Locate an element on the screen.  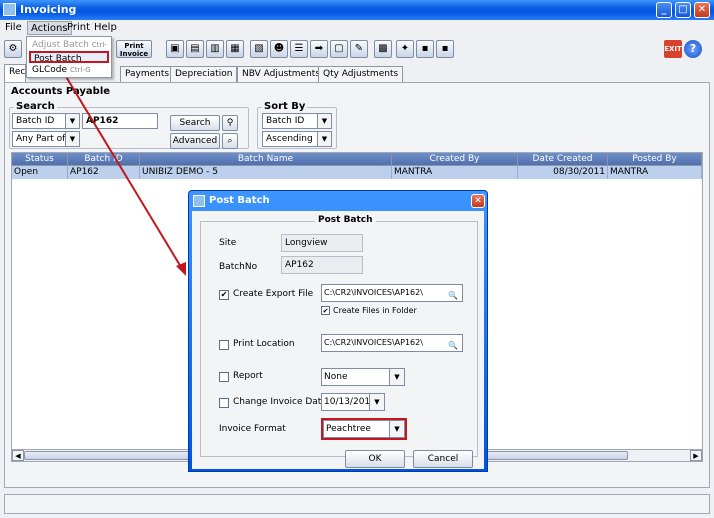
dialog-icon is located at coordinates (199, 201).